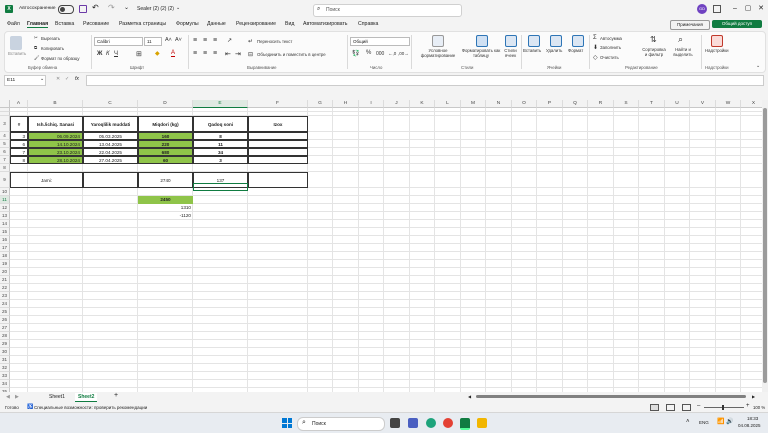  Describe the element at coordinates (83, 9) in the screenshot. I see `save-icon` at that location.